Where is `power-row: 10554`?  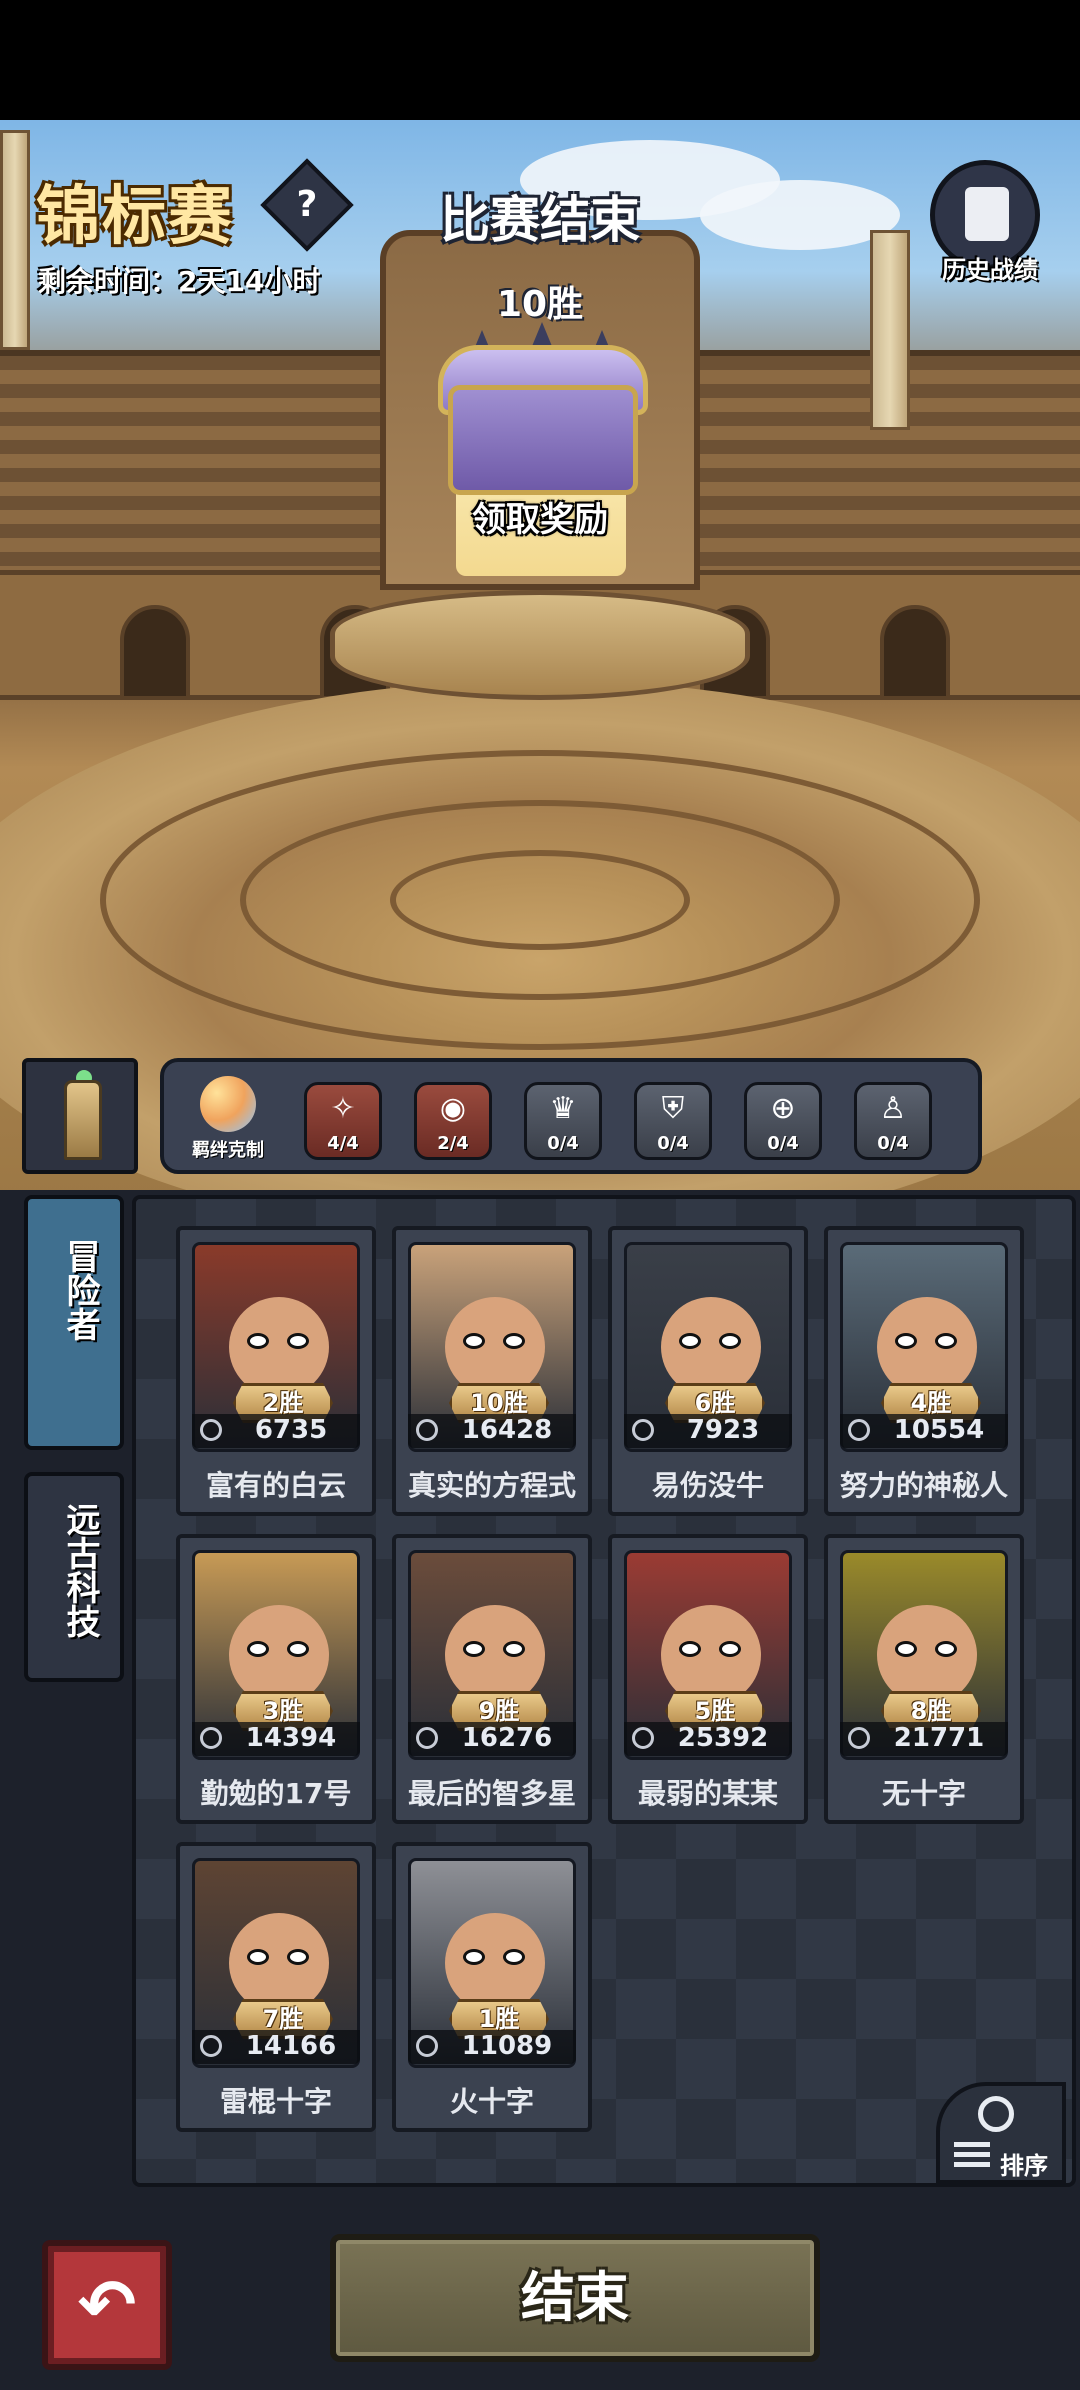
power-row: 10554 is located at coordinates (924, 1431).